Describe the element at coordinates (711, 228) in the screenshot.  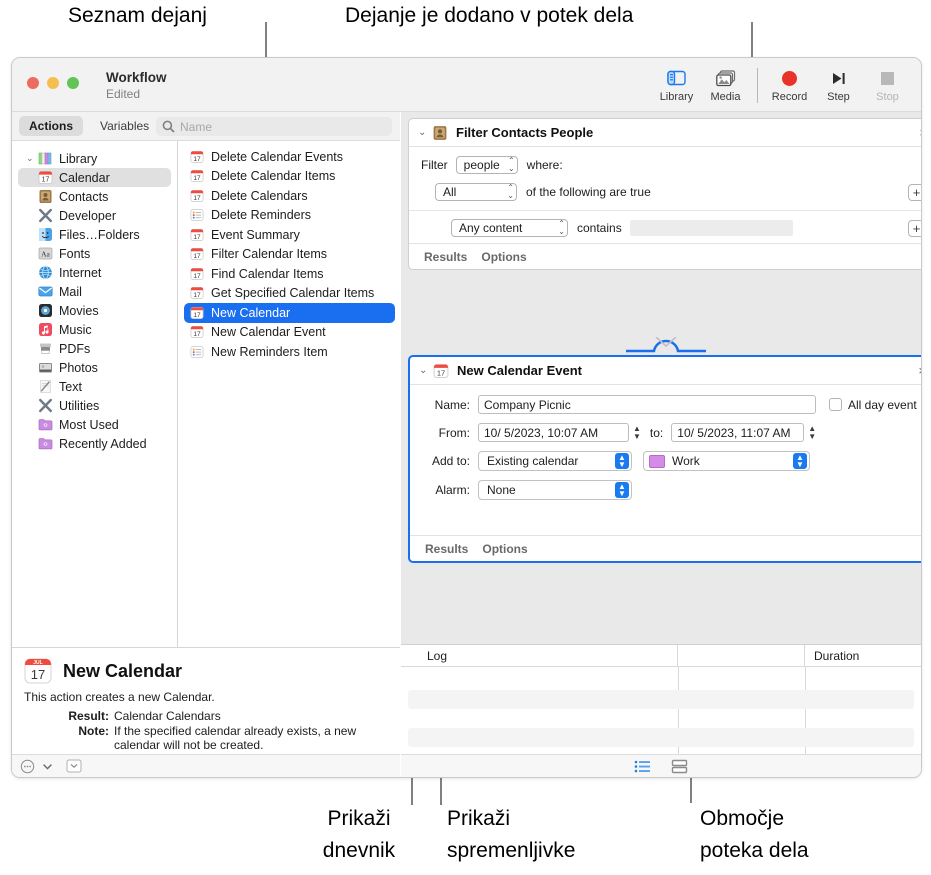
I see `condition-value-input` at that location.